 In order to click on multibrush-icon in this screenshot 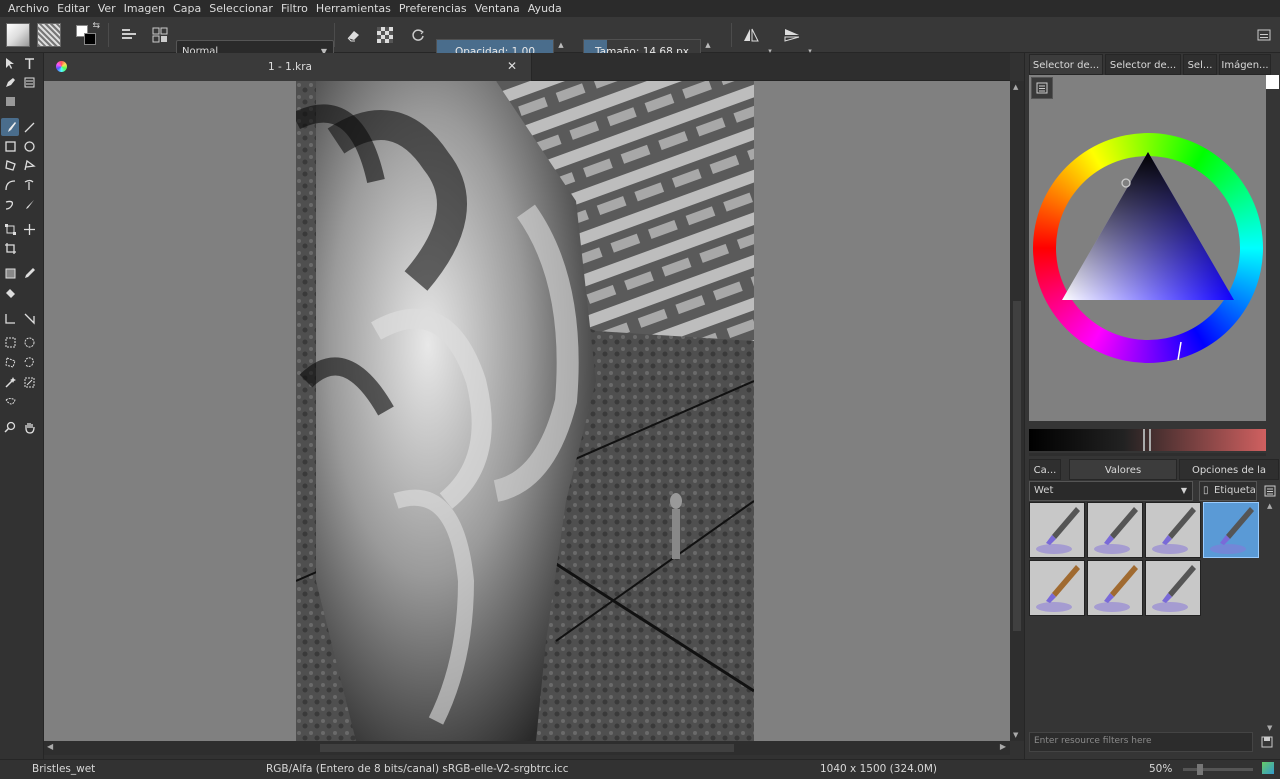, I will do `click(29, 204)`.